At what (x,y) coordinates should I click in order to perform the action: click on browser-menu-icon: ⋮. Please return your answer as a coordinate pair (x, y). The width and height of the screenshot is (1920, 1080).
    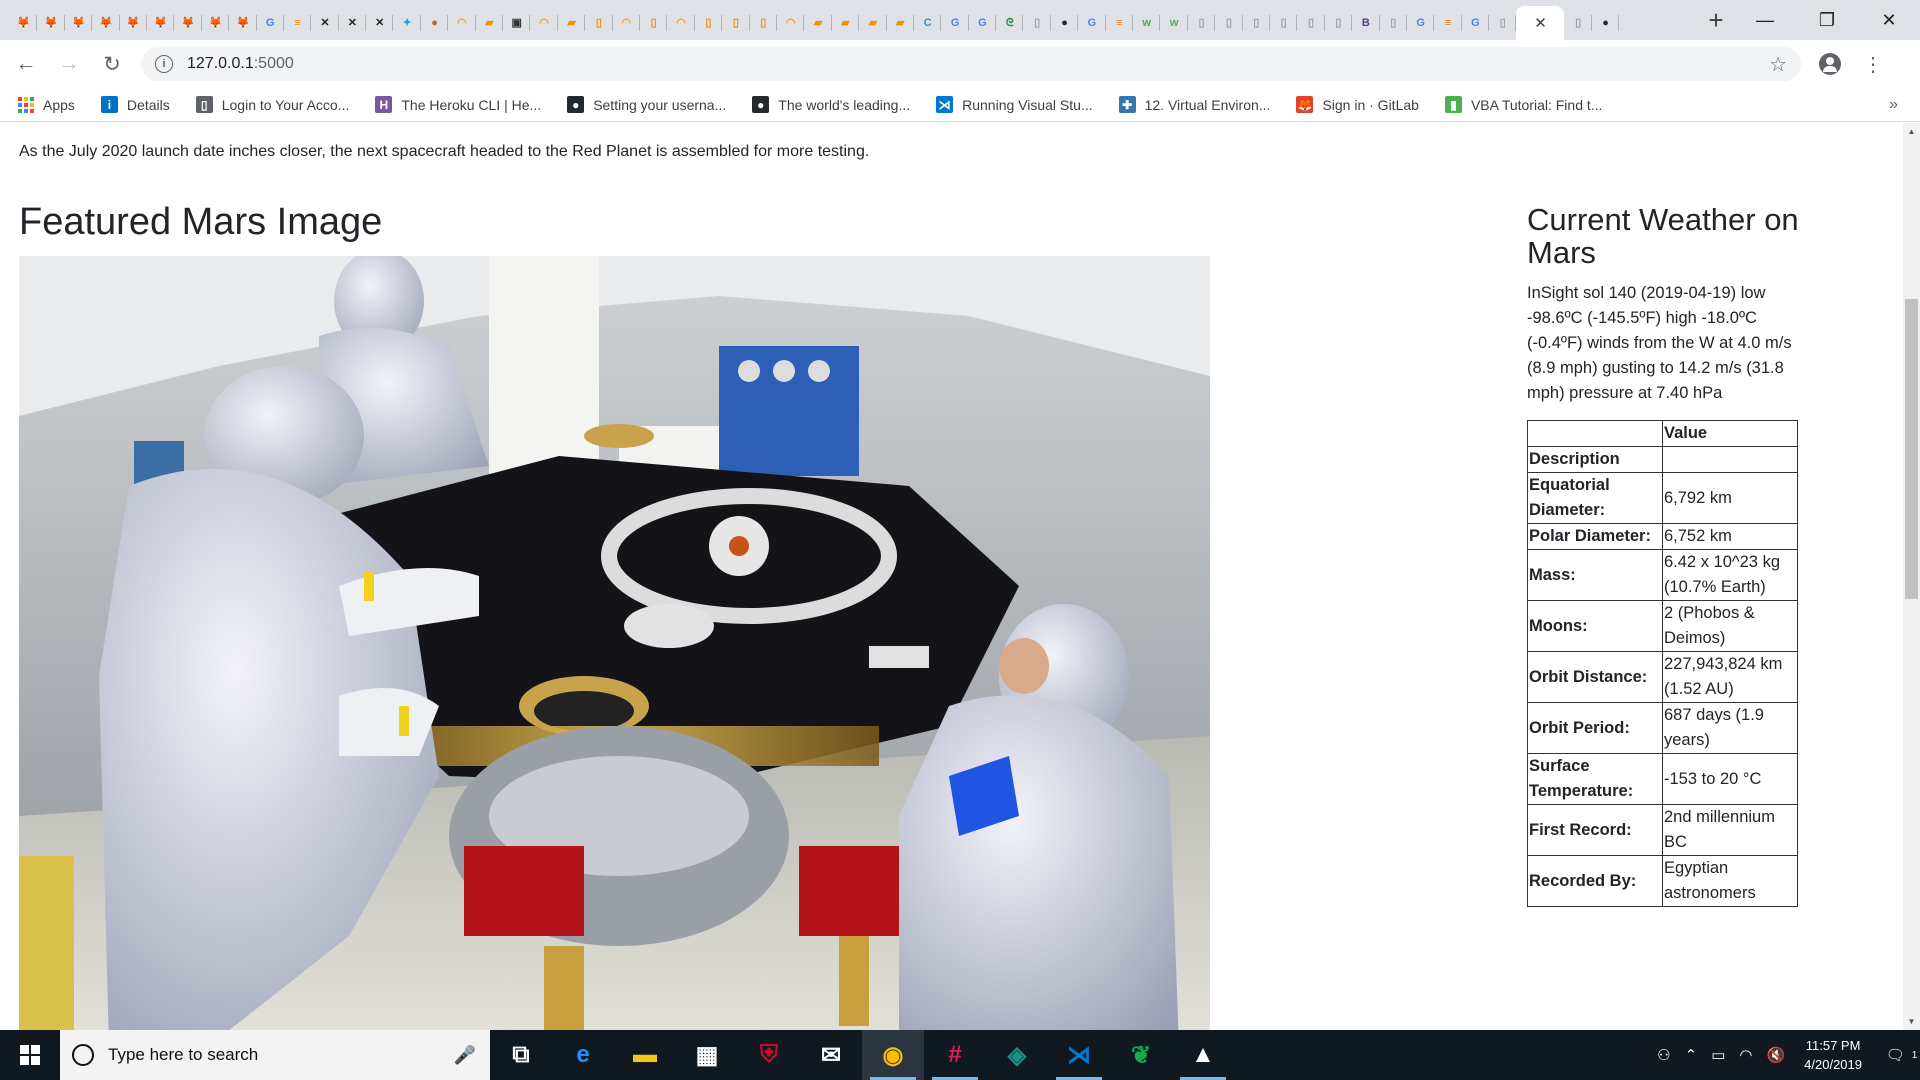
    Looking at the image, I should click on (1873, 64).